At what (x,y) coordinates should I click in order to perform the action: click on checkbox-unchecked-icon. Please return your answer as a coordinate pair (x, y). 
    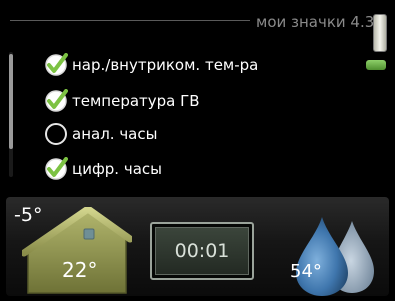
    Looking at the image, I should click on (56, 134).